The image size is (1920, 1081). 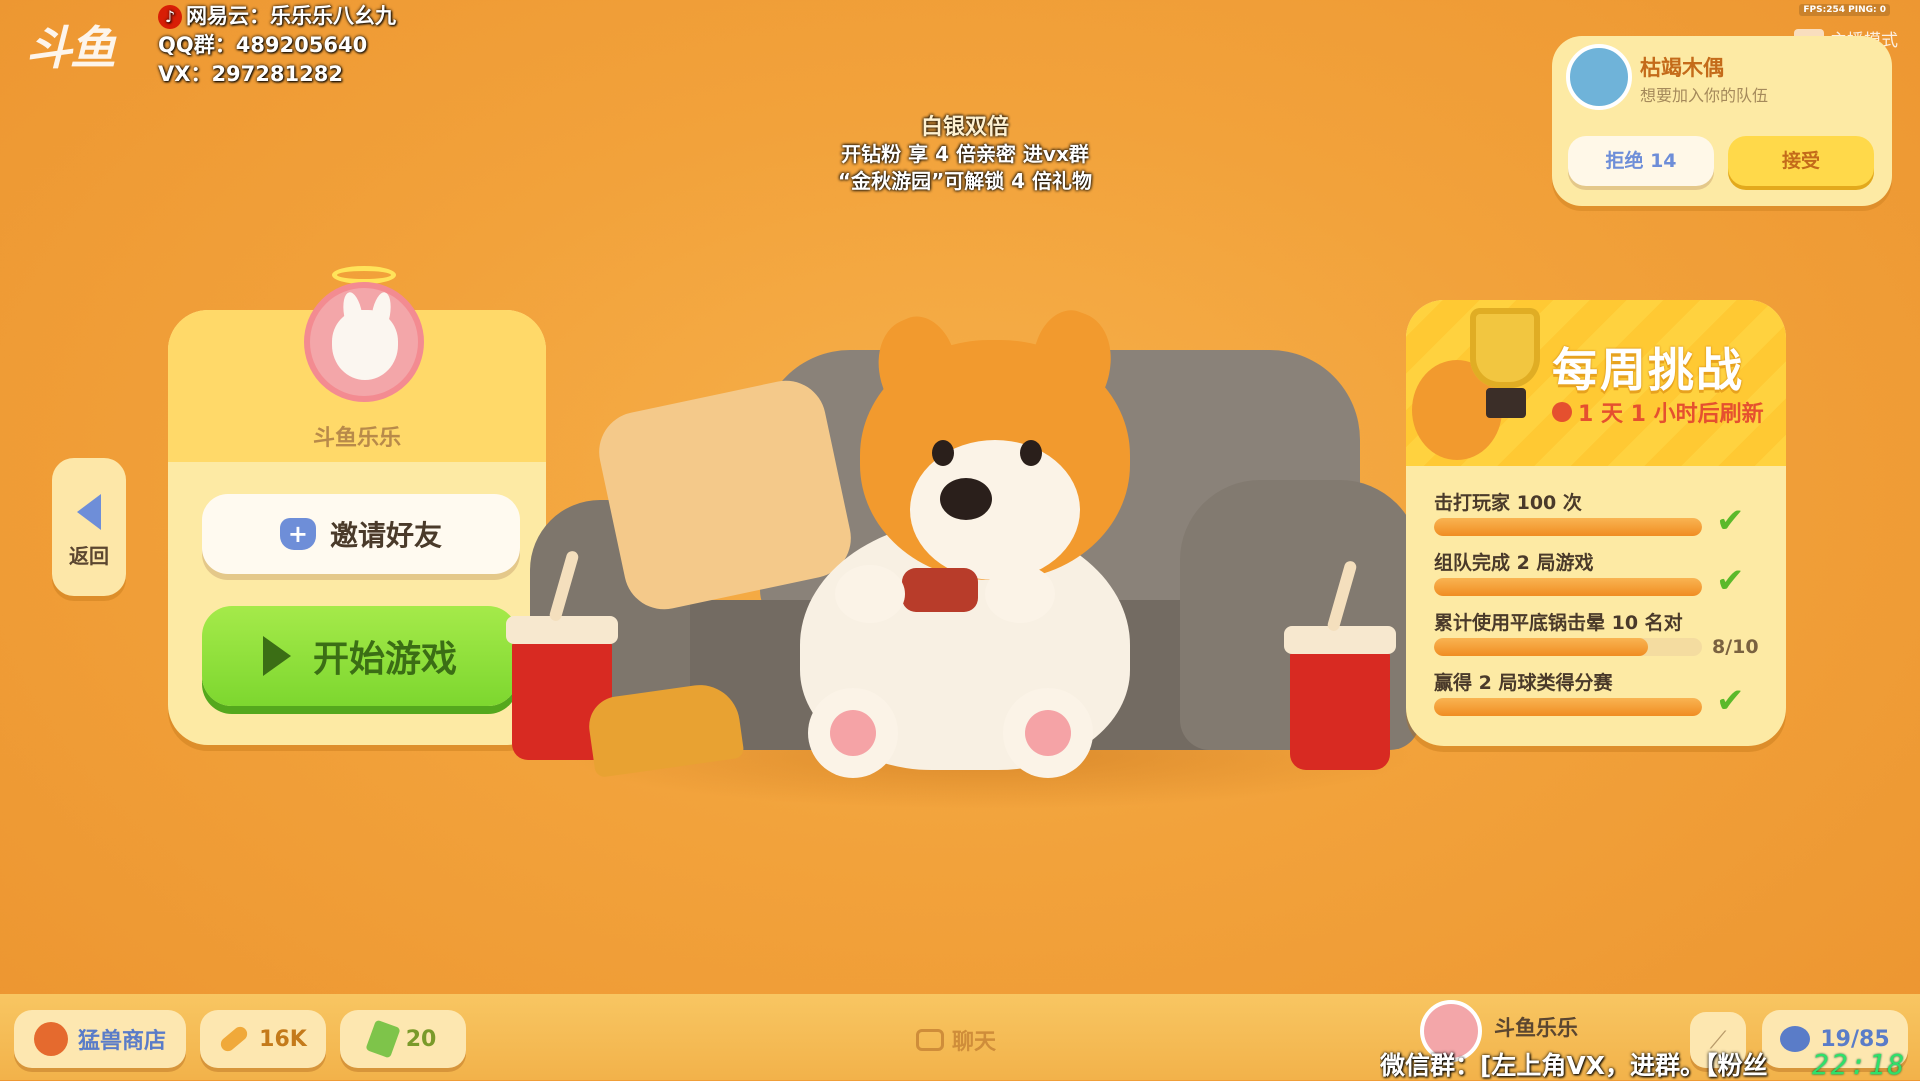 What do you see at coordinates (964, 127) in the screenshot?
I see `promo-line0: 白银双倍` at bounding box center [964, 127].